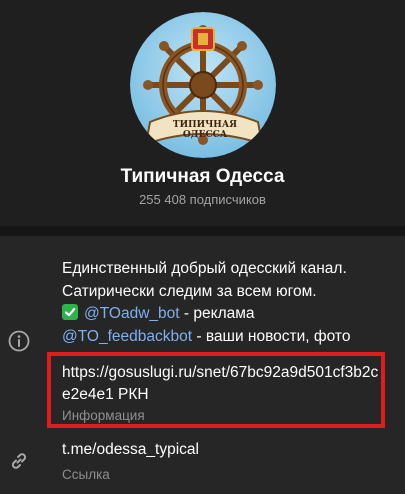  I want to click on description-line: Единственный добрый одесский канал., so click(204, 268).